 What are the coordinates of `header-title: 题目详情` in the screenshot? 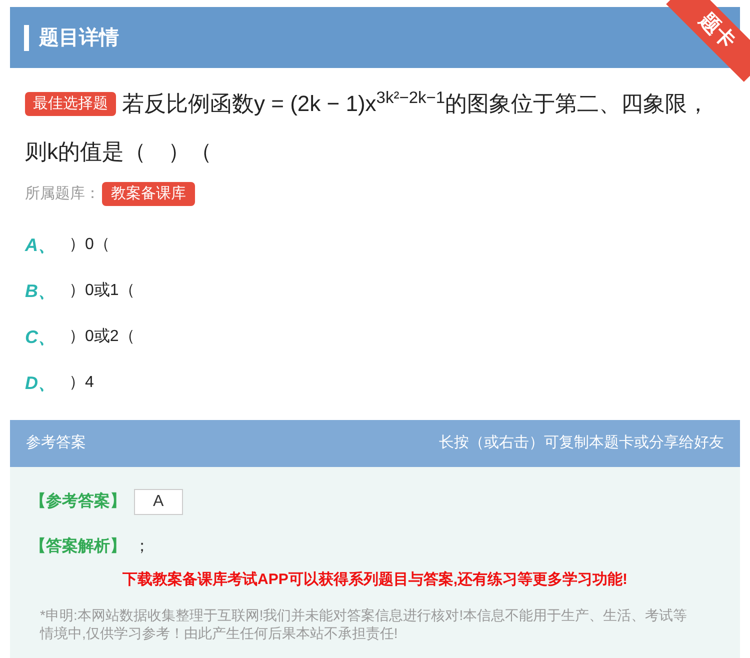 It's located at (79, 38).